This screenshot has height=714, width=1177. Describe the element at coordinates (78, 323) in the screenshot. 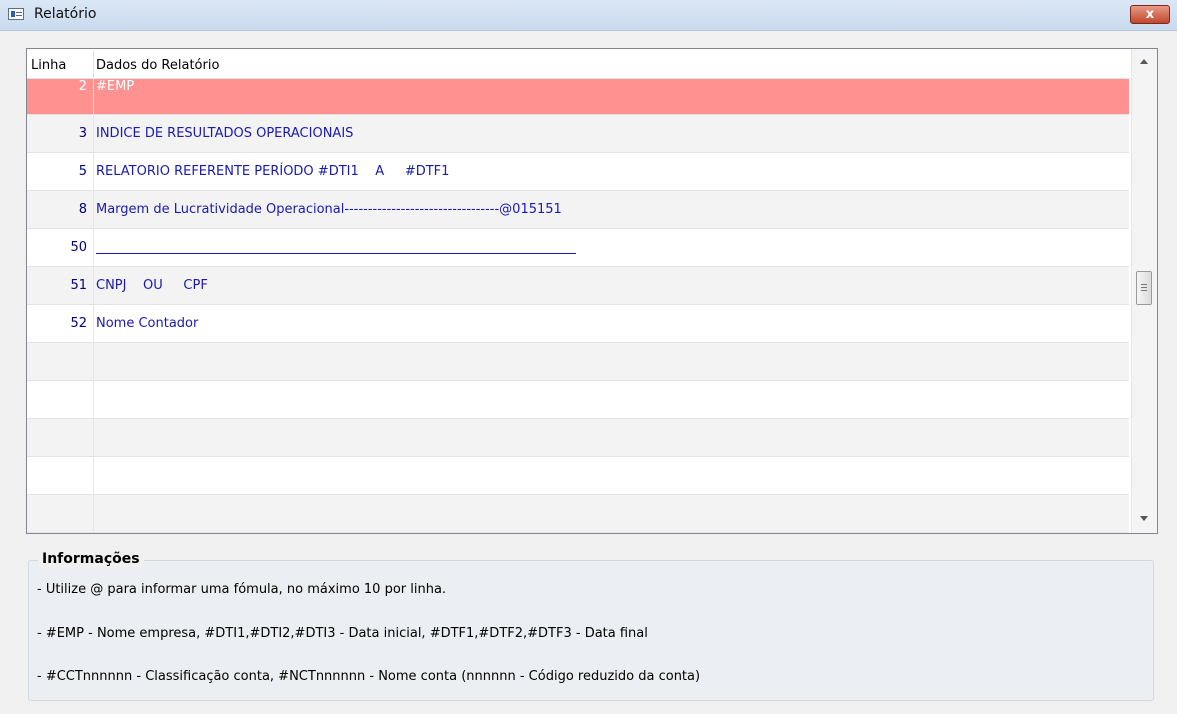

I see `row-line-number: 52` at that location.